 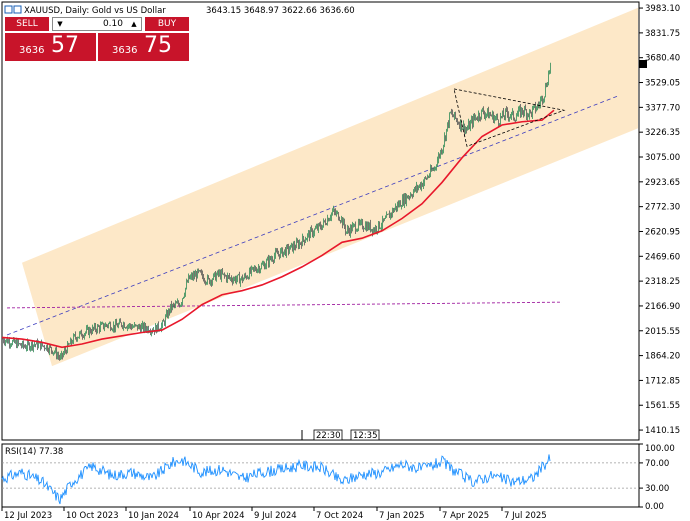 I want to click on price-tick-label: 3529.05, so click(x=662, y=84).